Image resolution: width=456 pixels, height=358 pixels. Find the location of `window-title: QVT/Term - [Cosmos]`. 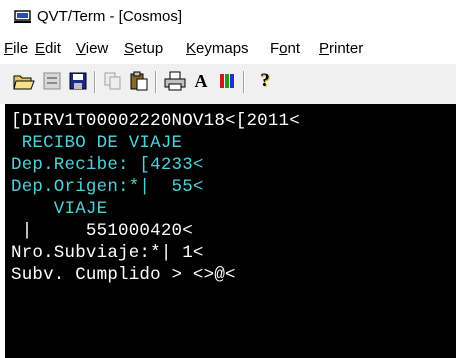

window-title: QVT/Term - [Cosmos] is located at coordinates (110, 16).